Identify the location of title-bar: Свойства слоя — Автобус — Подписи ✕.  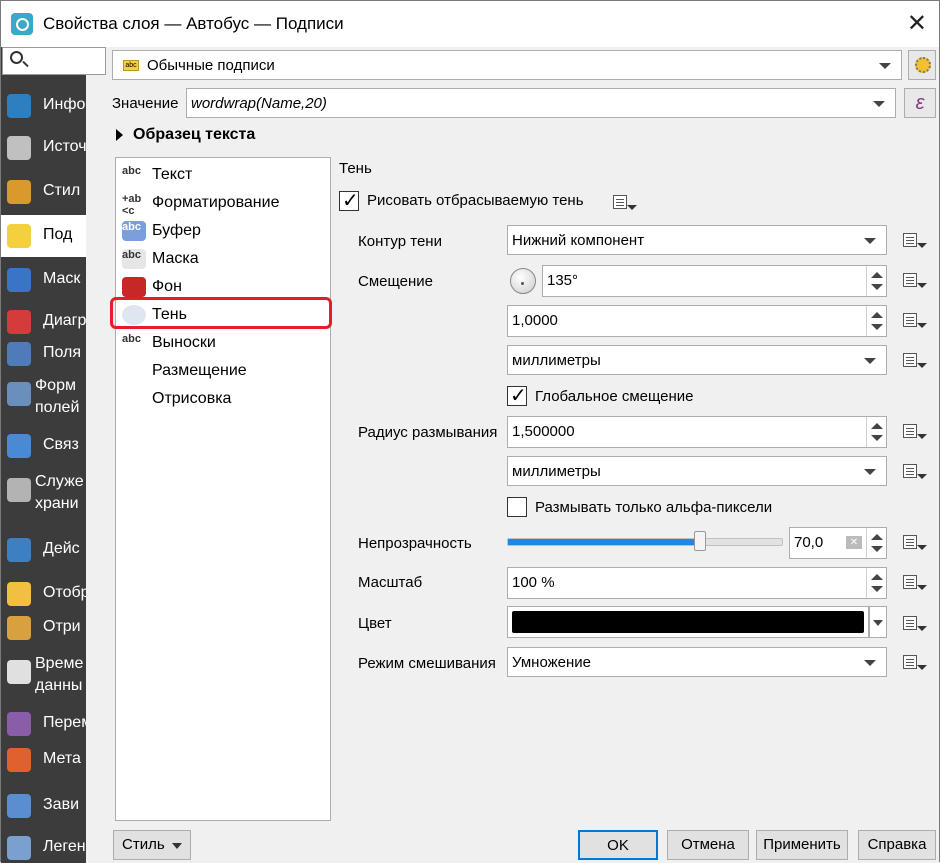
(470, 24).